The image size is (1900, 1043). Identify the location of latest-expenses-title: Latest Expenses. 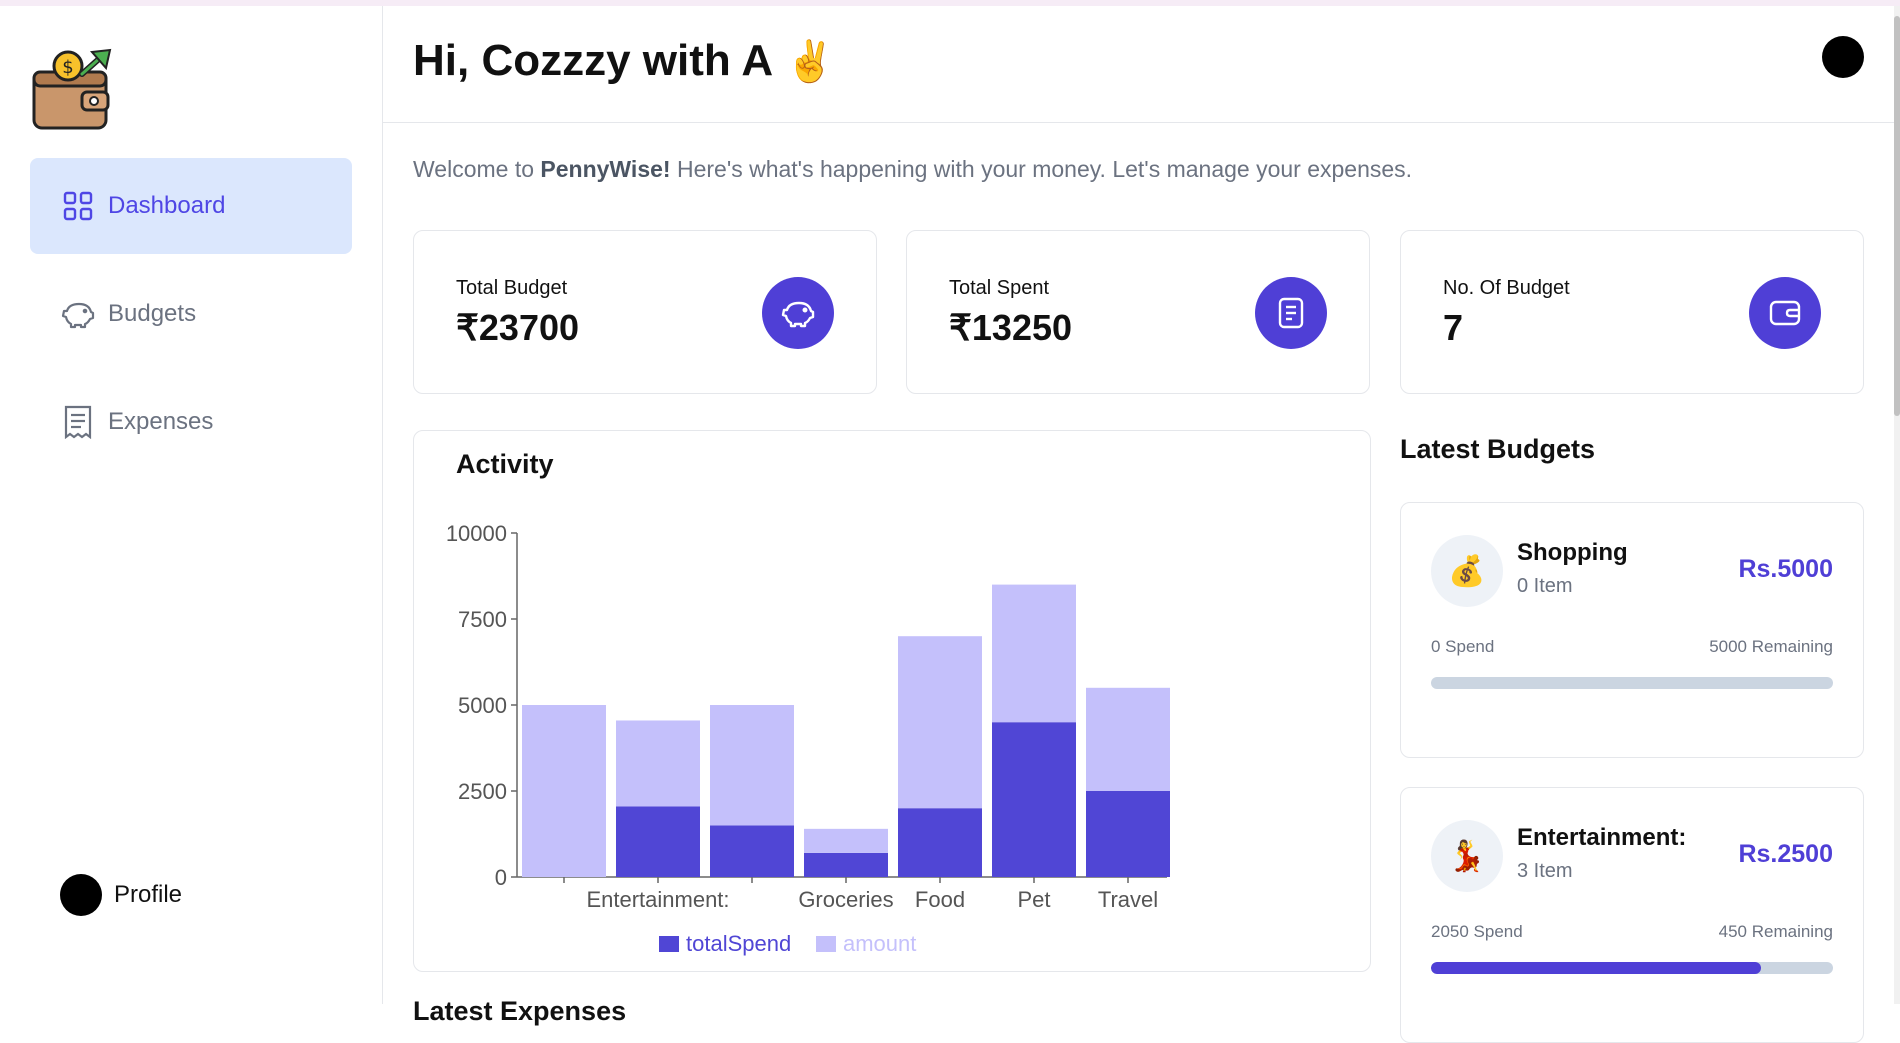
(520, 1011).